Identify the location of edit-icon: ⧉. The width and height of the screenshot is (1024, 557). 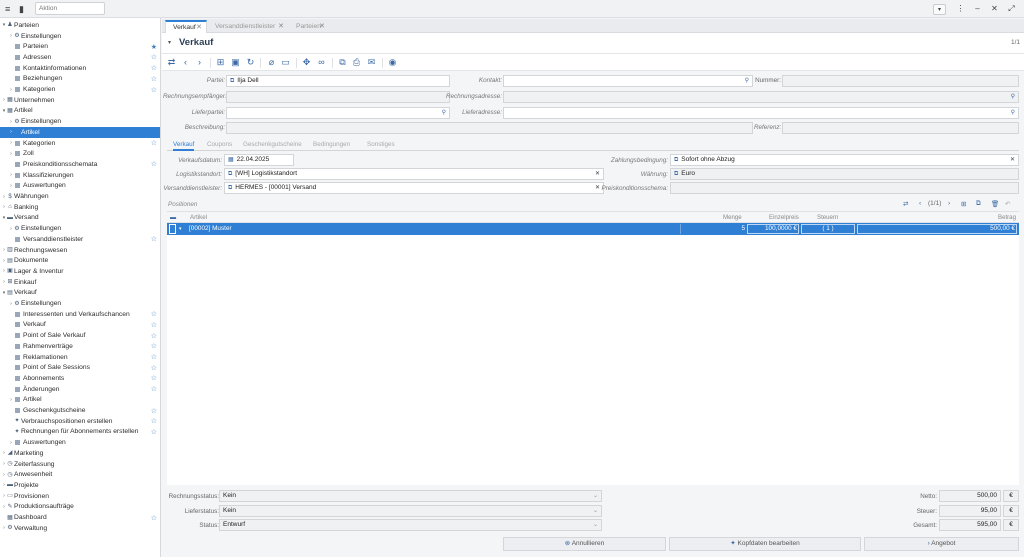
(978, 204).